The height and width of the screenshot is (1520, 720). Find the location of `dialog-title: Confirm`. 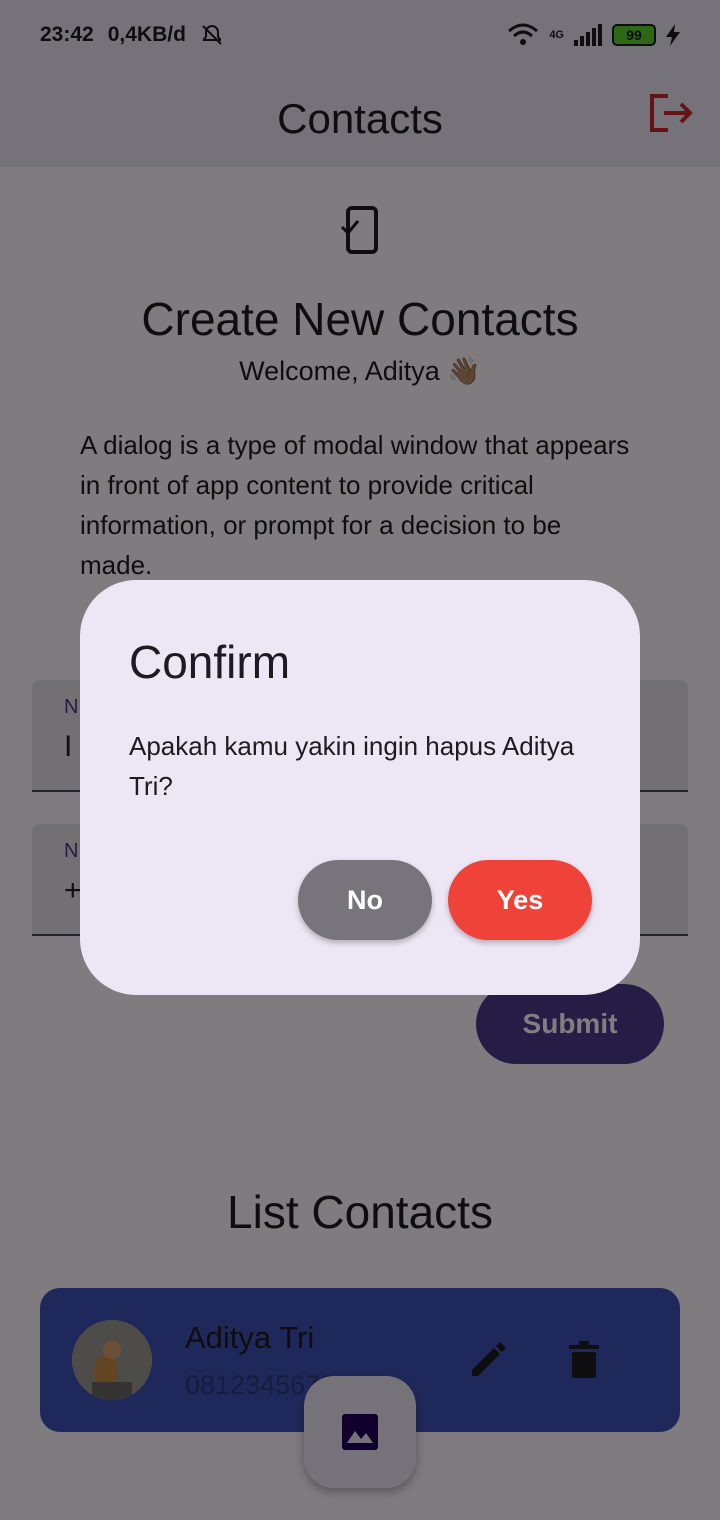

dialog-title: Confirm is located at coordinates (210, 662).